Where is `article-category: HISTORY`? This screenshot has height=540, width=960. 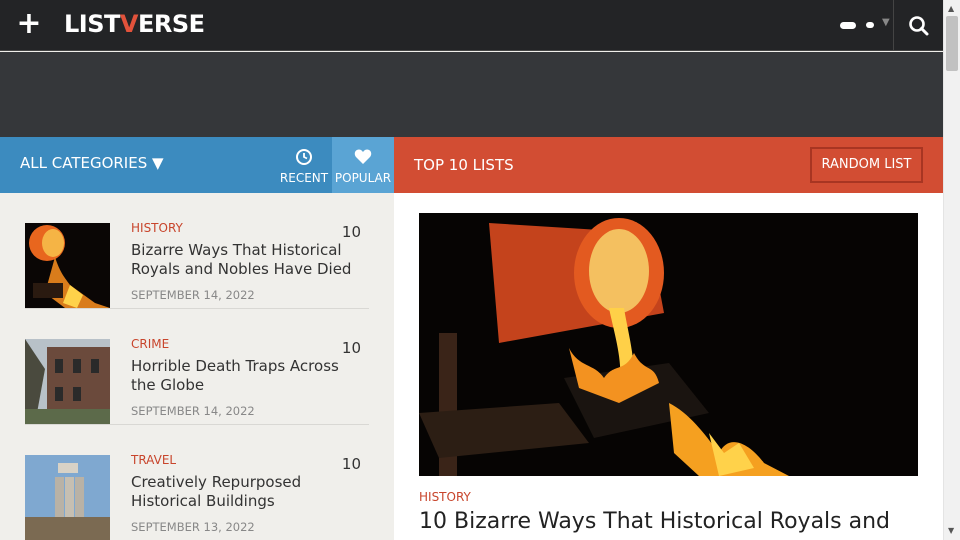
article-category: HISTORY is located at coordinates (157, 228).